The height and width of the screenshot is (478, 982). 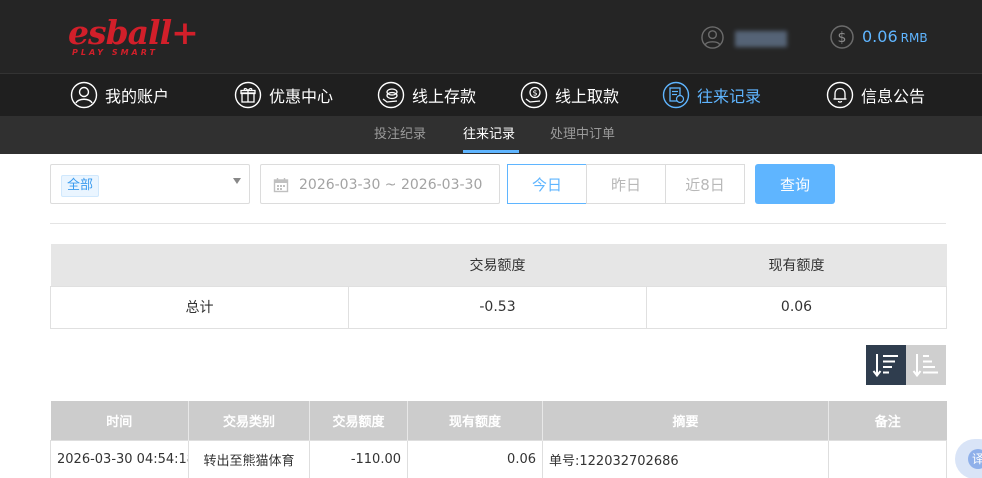 I want to click on header-summary: 摘要, so click(x=685, y=420).